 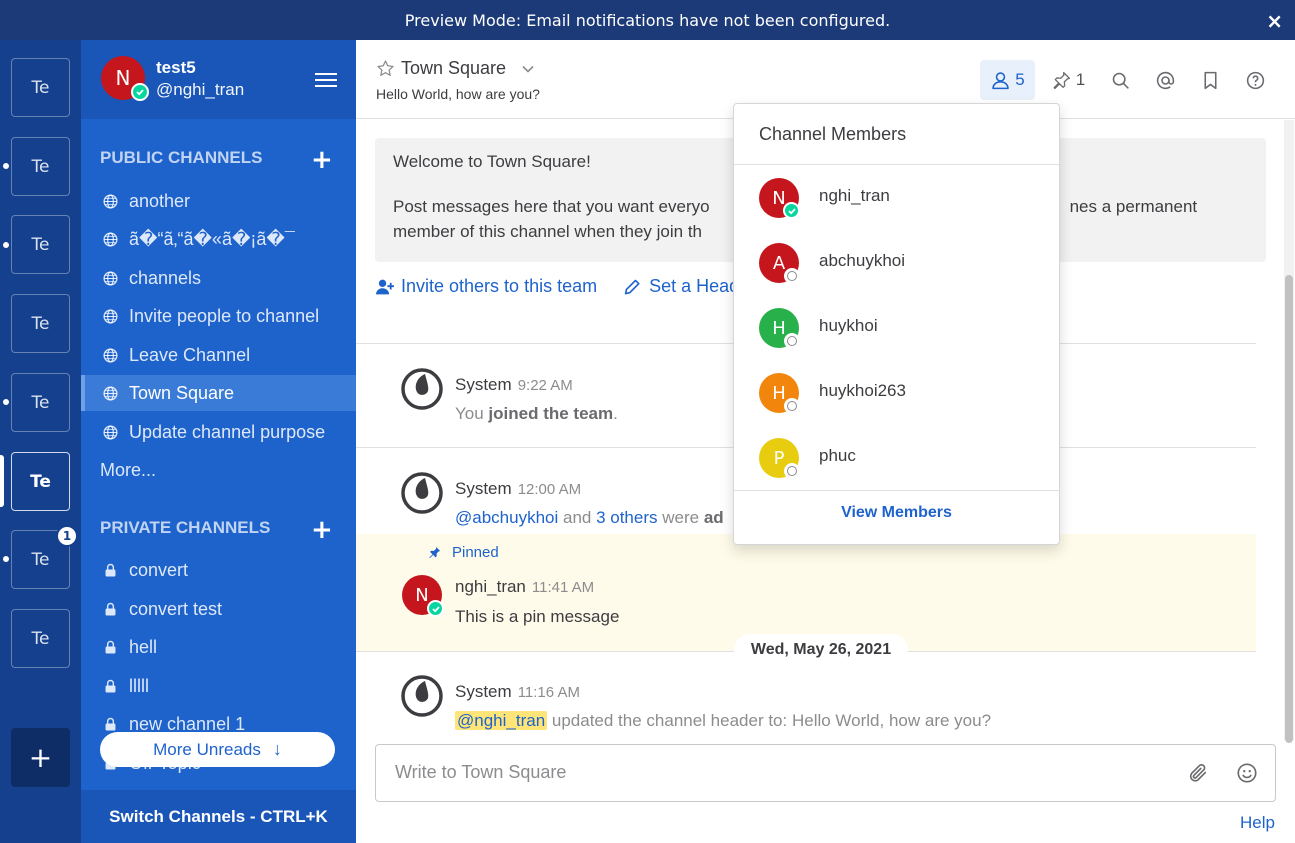 What do you see at coordinates (165, 277) in the screenshot?
I see `channel-label: channels` at bounding box center [165, 277].